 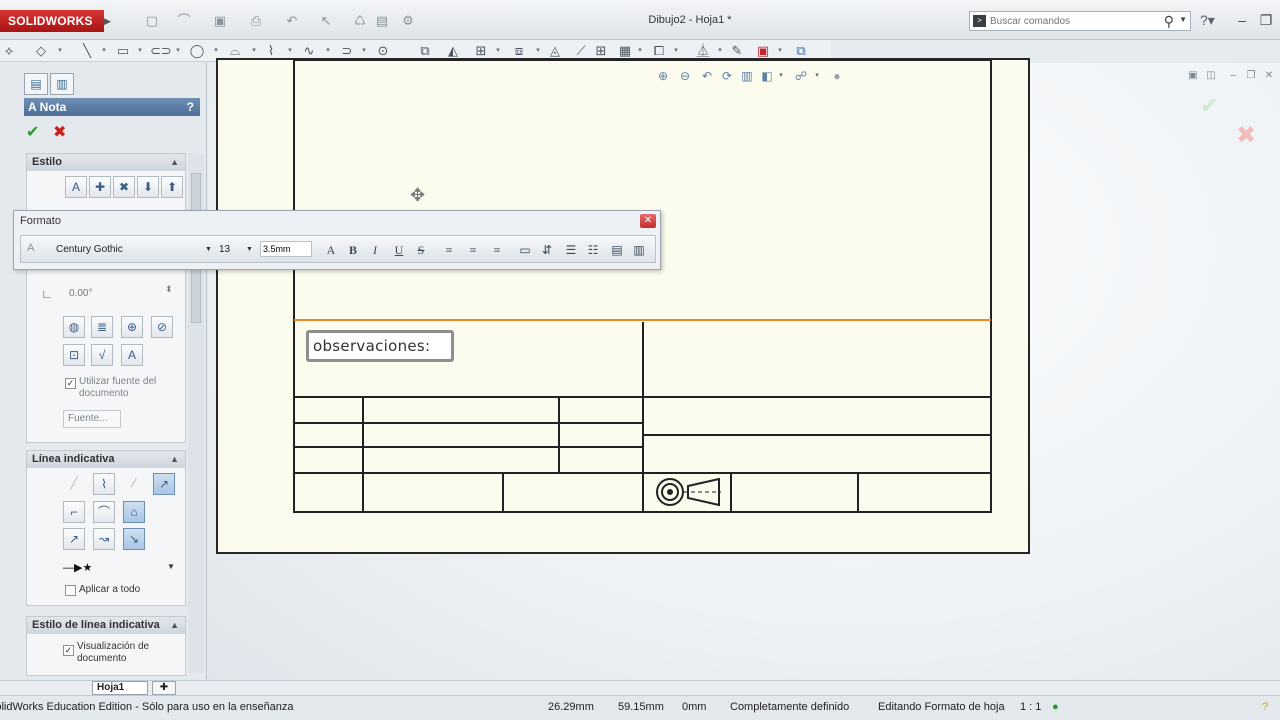 I want to click on leader-panel-header: Línea indicativa ▲, so click(x=106, y=459).